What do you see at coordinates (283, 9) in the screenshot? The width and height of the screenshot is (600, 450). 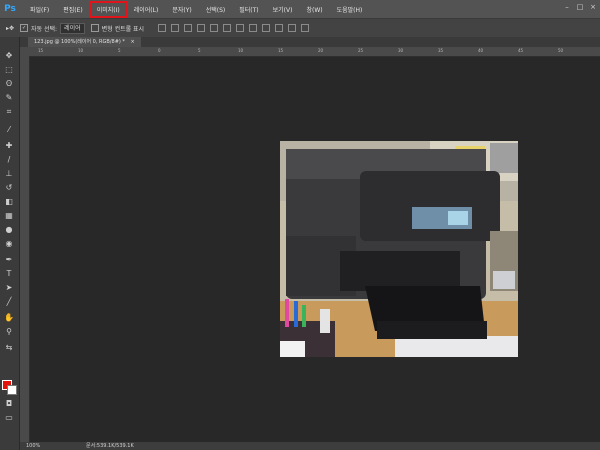 I see `menu-view: 보기(V)` at bounding box center [283, 9].